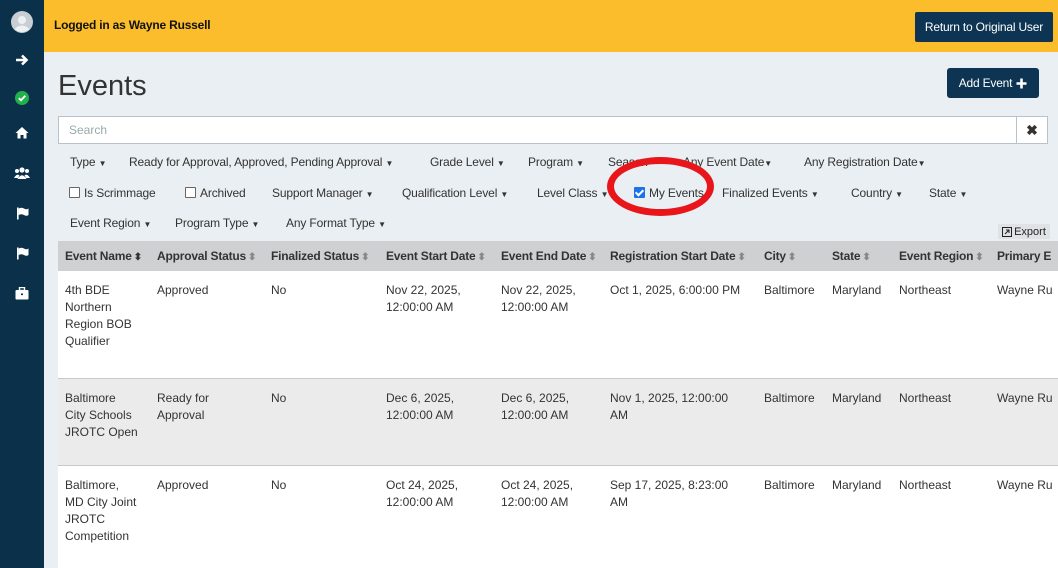 The width and height of the screenshot is (1058, 568). Describe the element at coordinates (669, 493) in the screenshot. I see `cell-registration-start: Sep 17, 2025, 8:23:00 AM` at that location.